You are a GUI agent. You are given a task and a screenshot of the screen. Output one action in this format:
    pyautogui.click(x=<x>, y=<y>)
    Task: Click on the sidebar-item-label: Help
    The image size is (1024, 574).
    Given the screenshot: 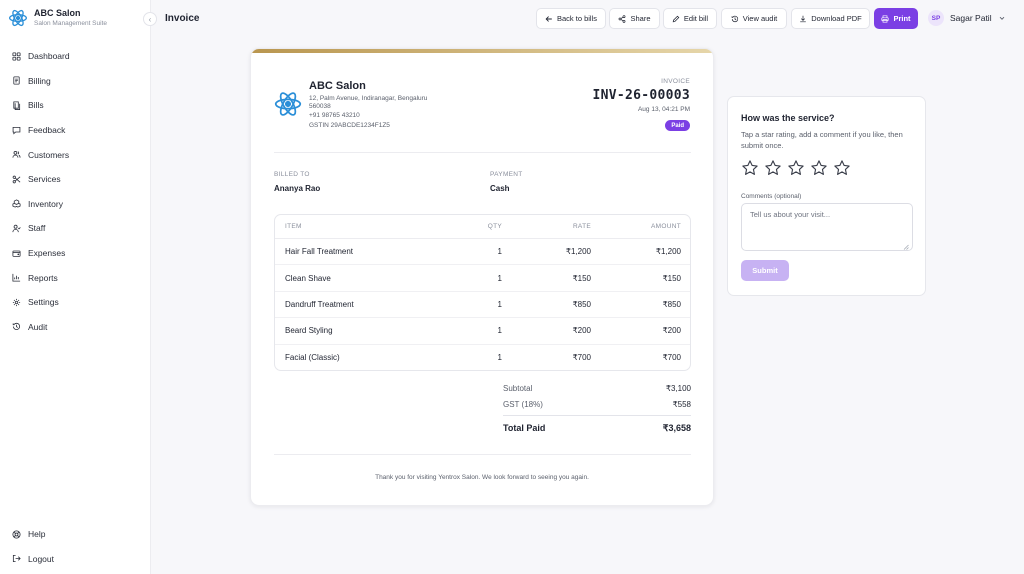 What is the action you would take?
    pyautogui.click(x=37, y=534)
    